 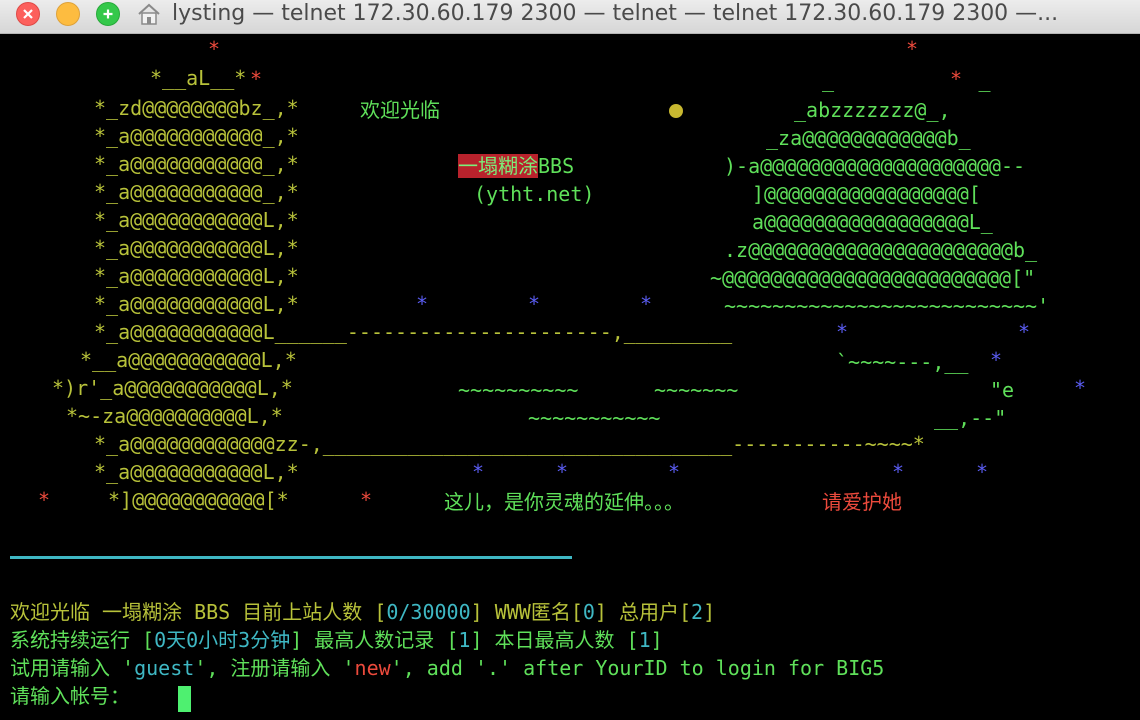 What do you see at coordinates (198, 78) in the screenshot?
I see `art-line: *__aL__*` at bounding box center [198, 78].